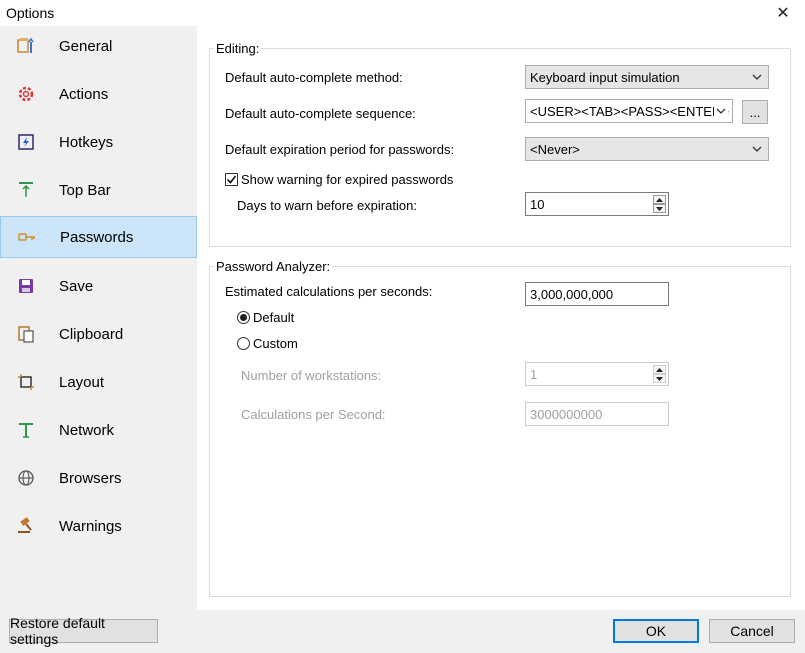 This screenshot has width=805, height=653. What do you see at coordinates (572, 294) in the screenshot?
I see `calc-per-seconds-value: 3,000,000,000` at bounding box center [572, 294].